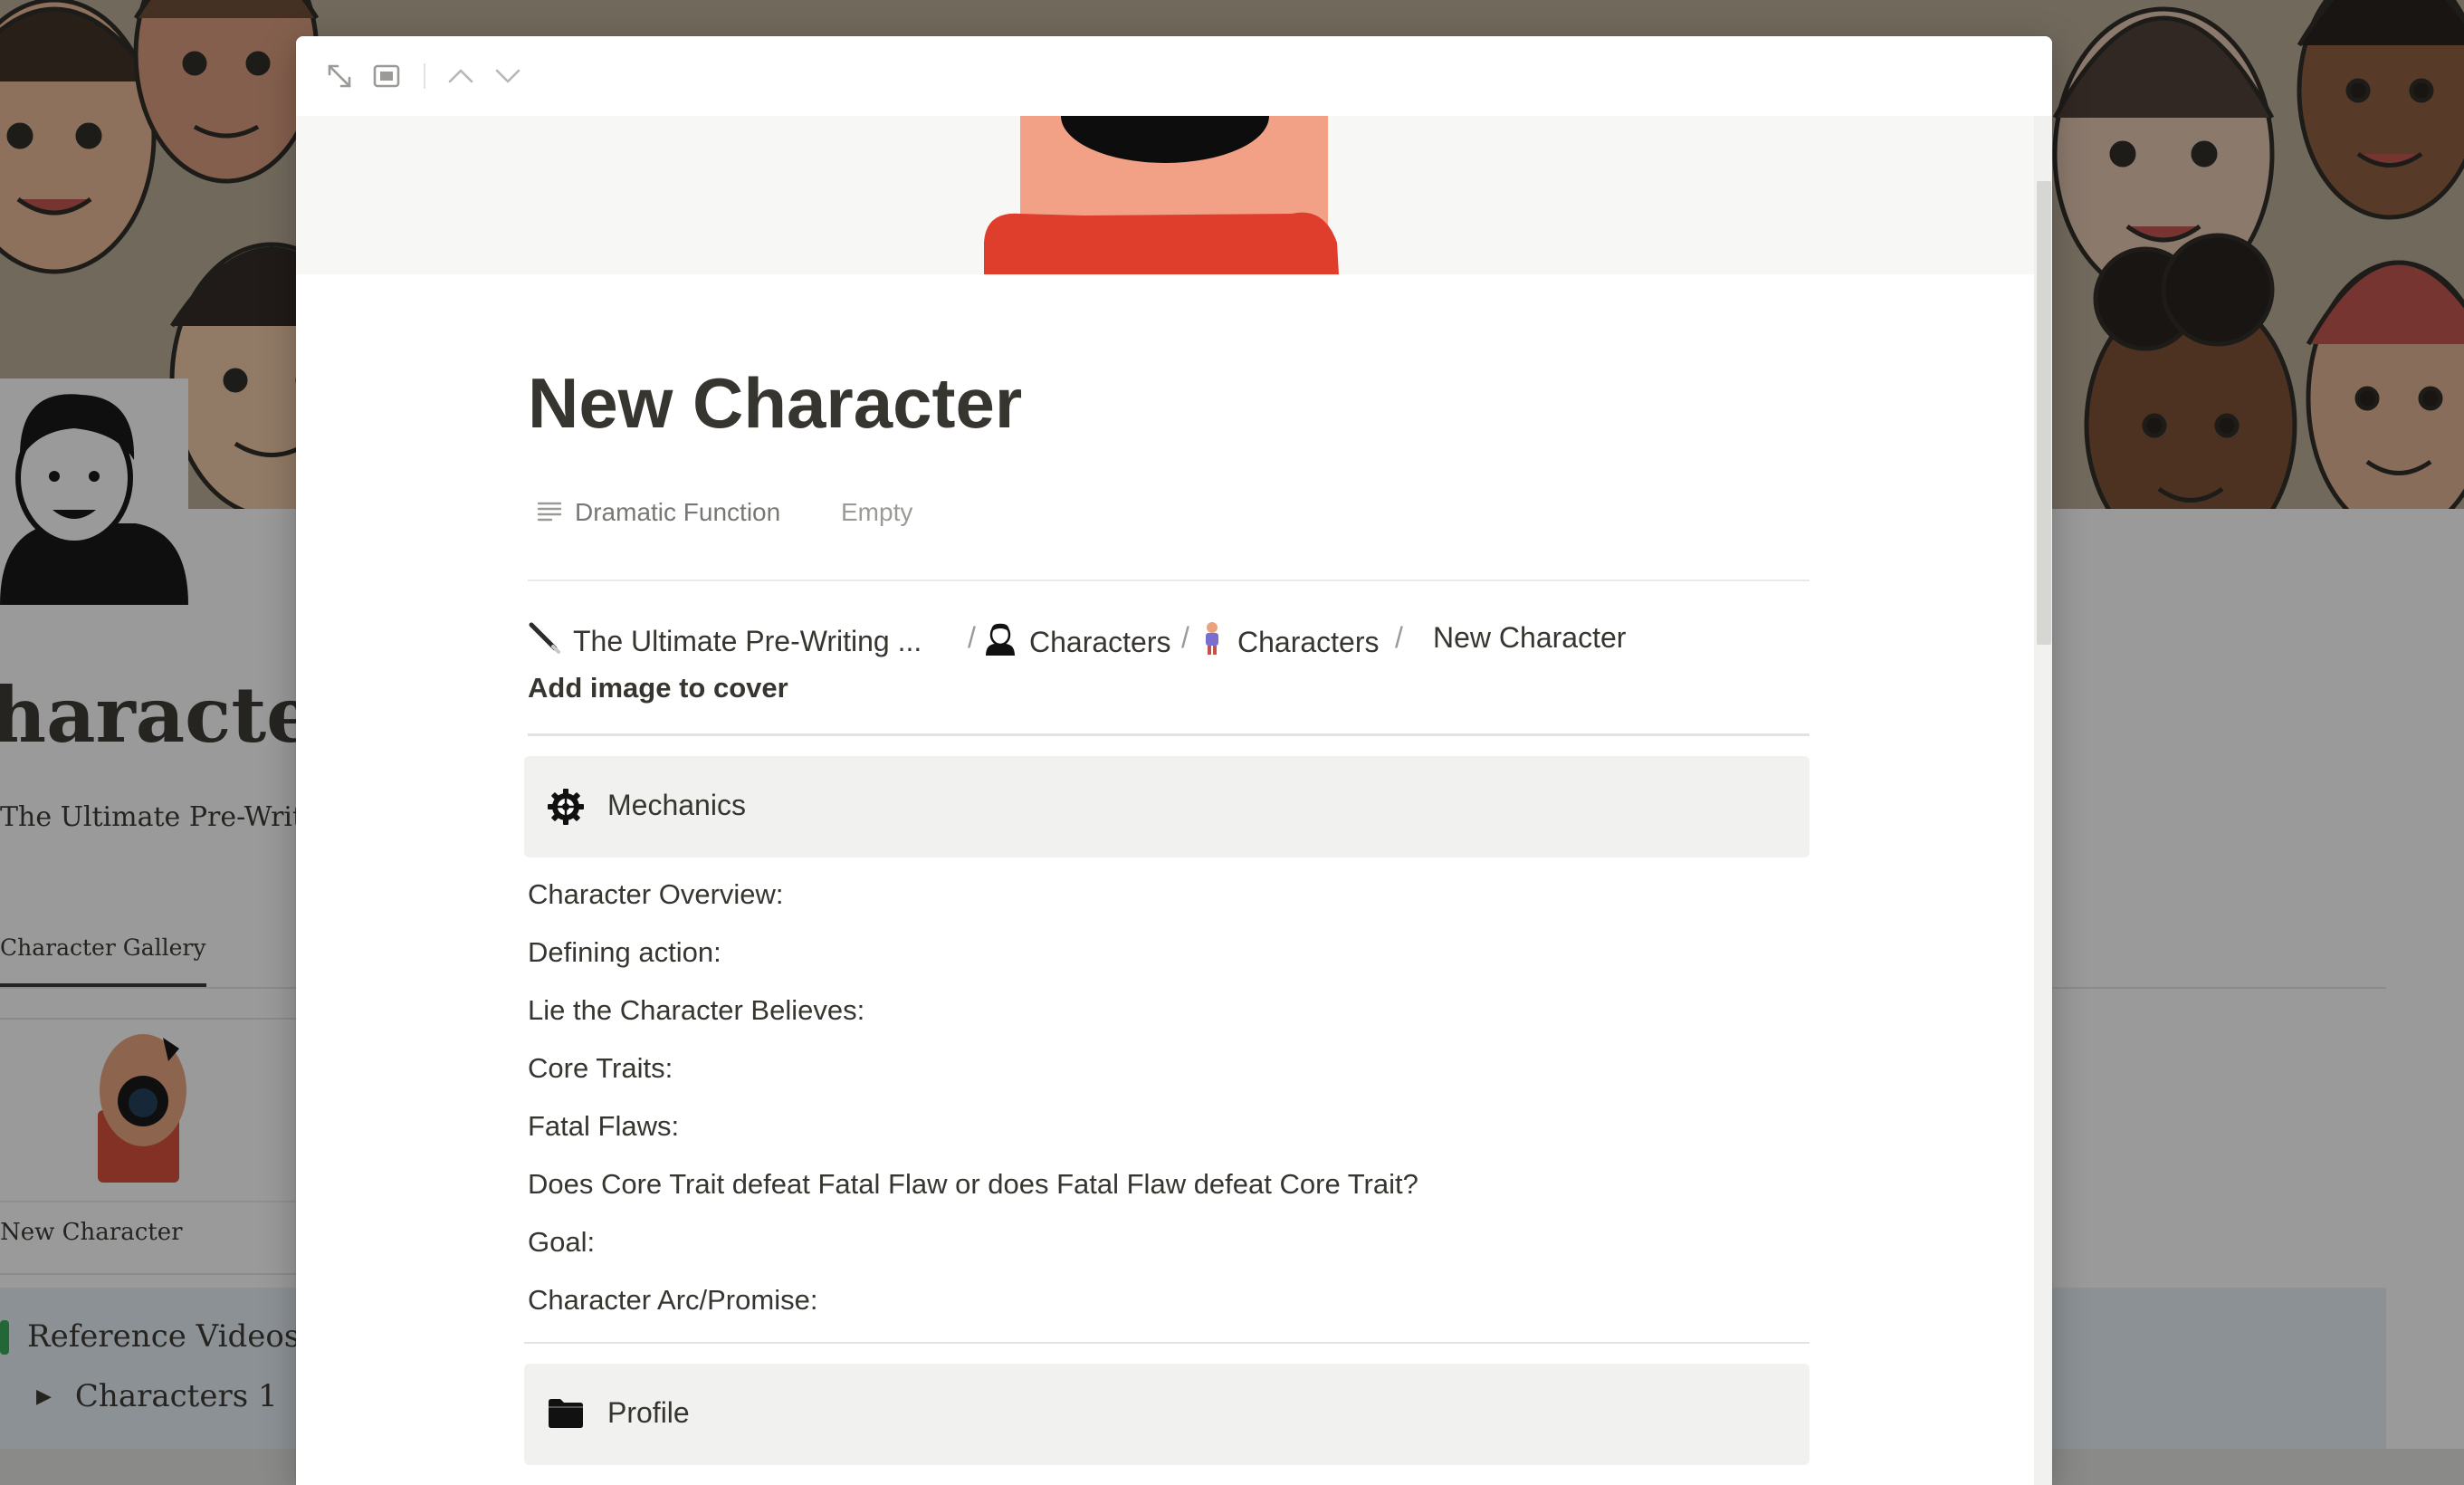 The height and width of the screenshot is (1485, 2464). What do you see at coordinates (1174, 76) in the screenshot?
I see `peek-toolbar` at bounding box center [1174, 76].